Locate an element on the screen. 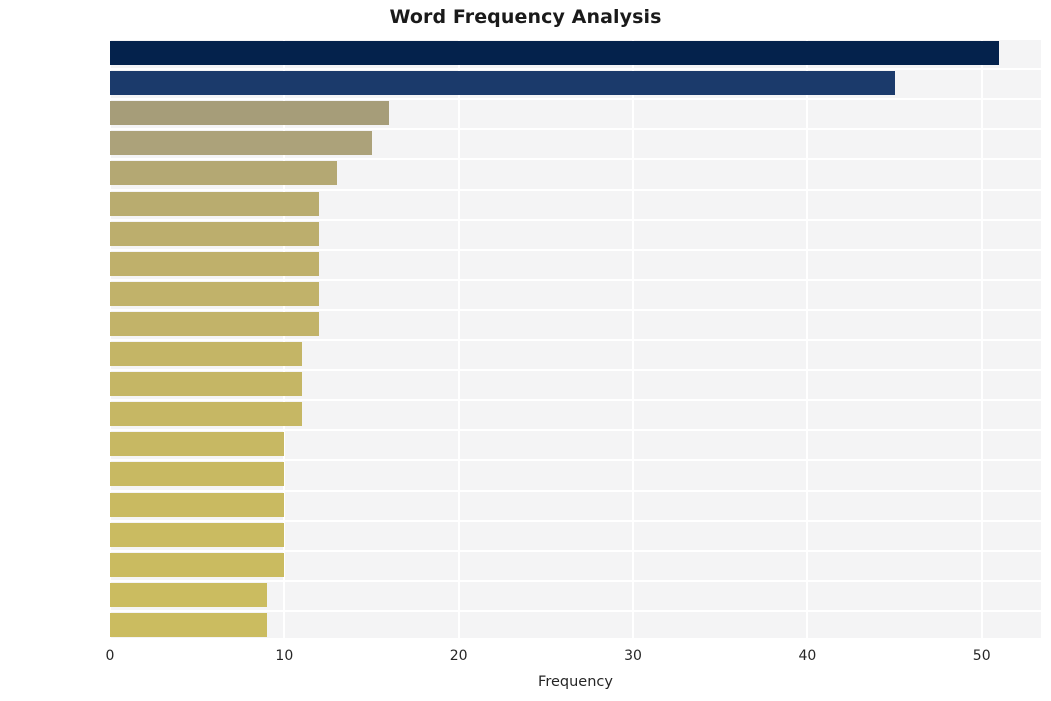  bar-administrator is located at coordinates (197, 564).